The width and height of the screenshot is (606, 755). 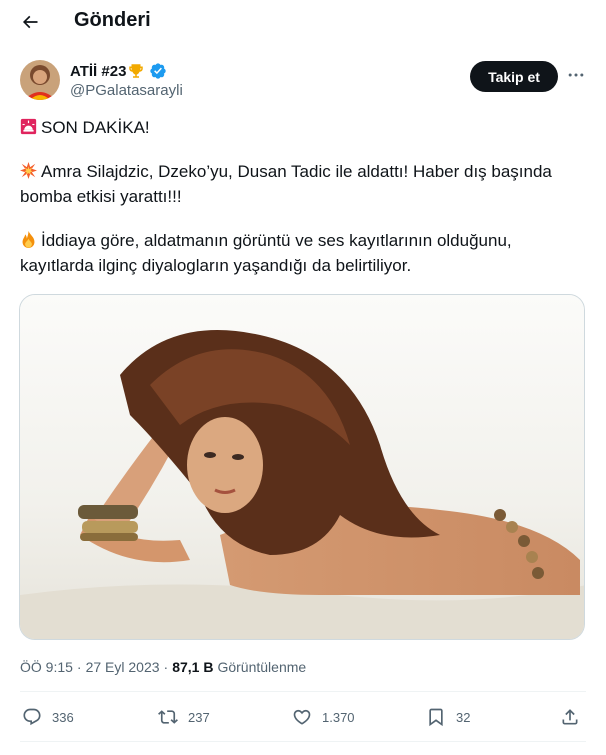 What do you see at coordinates (98, 71) in the screenshot?
I see `author-name: ATİİ #23` at bounding box center [98, 71].